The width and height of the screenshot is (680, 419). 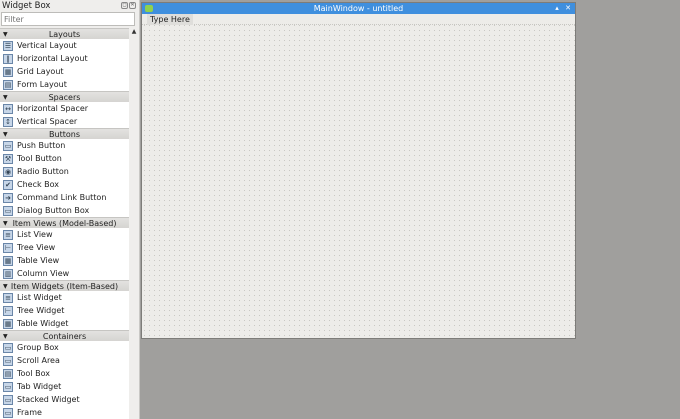 What do you see at coordinates (124, 5) in the screenshot?
I see `float-icon: ◻` at bounding box center [124, 5].